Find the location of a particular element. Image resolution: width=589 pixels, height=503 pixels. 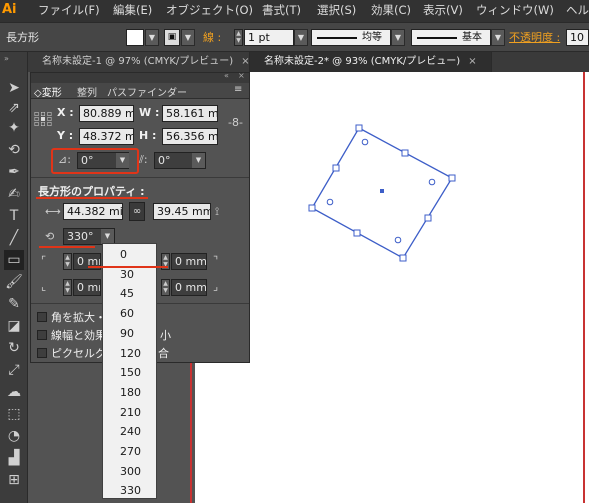

magic-wand-tool-icon: ✦ is located at coordinates (14, 128).